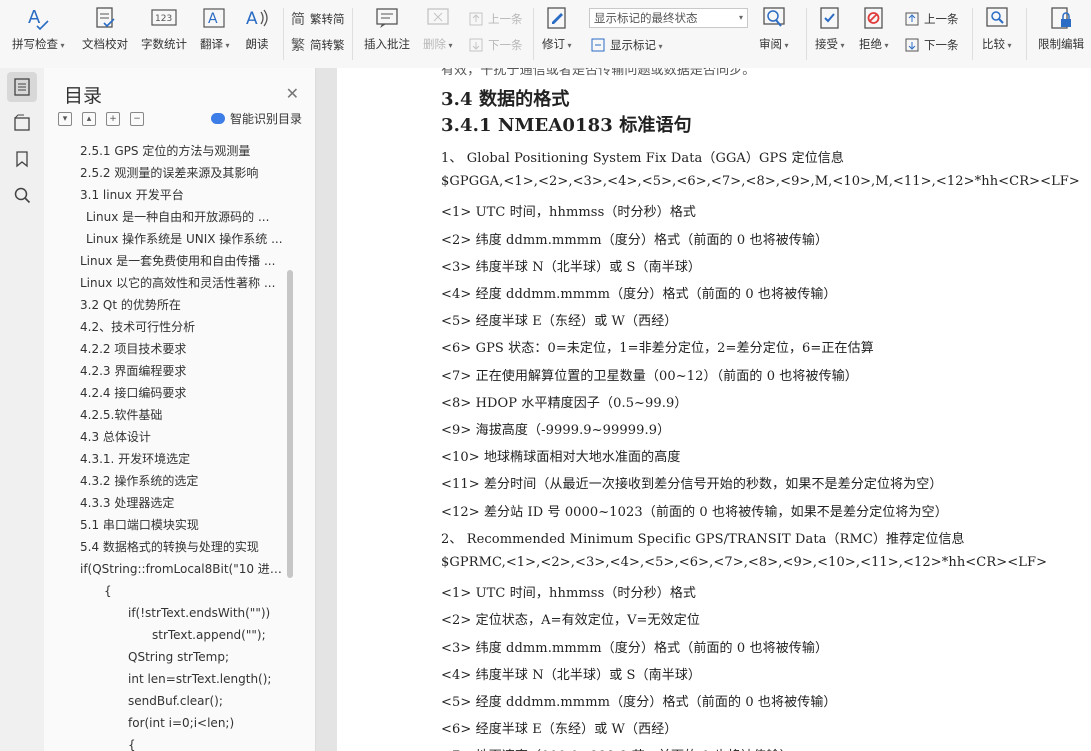  I want to click on bookmark-nav-button, so click(22, 159).